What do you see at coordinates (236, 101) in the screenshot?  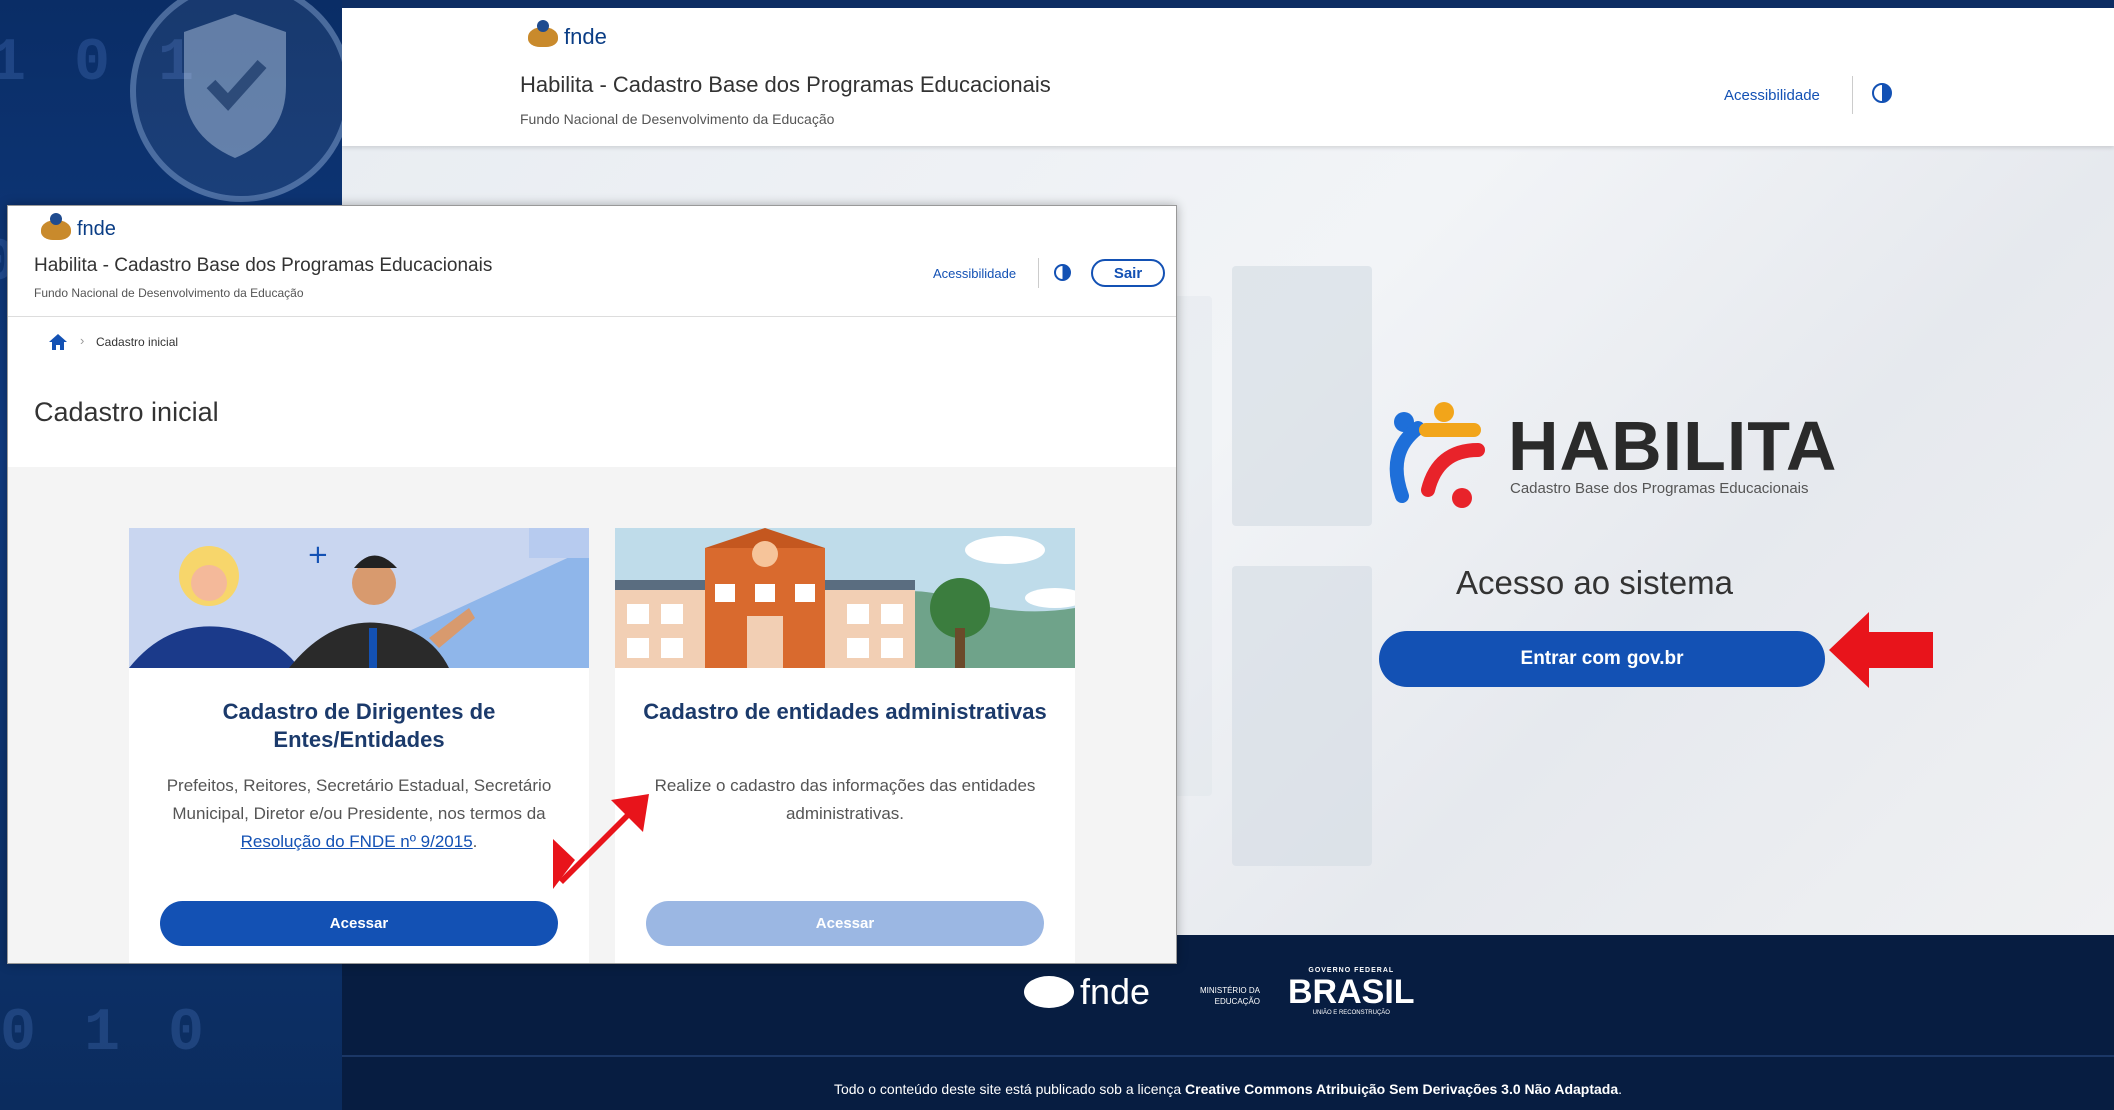 I see `security-shield-icon` at bounding box center [236, 101].